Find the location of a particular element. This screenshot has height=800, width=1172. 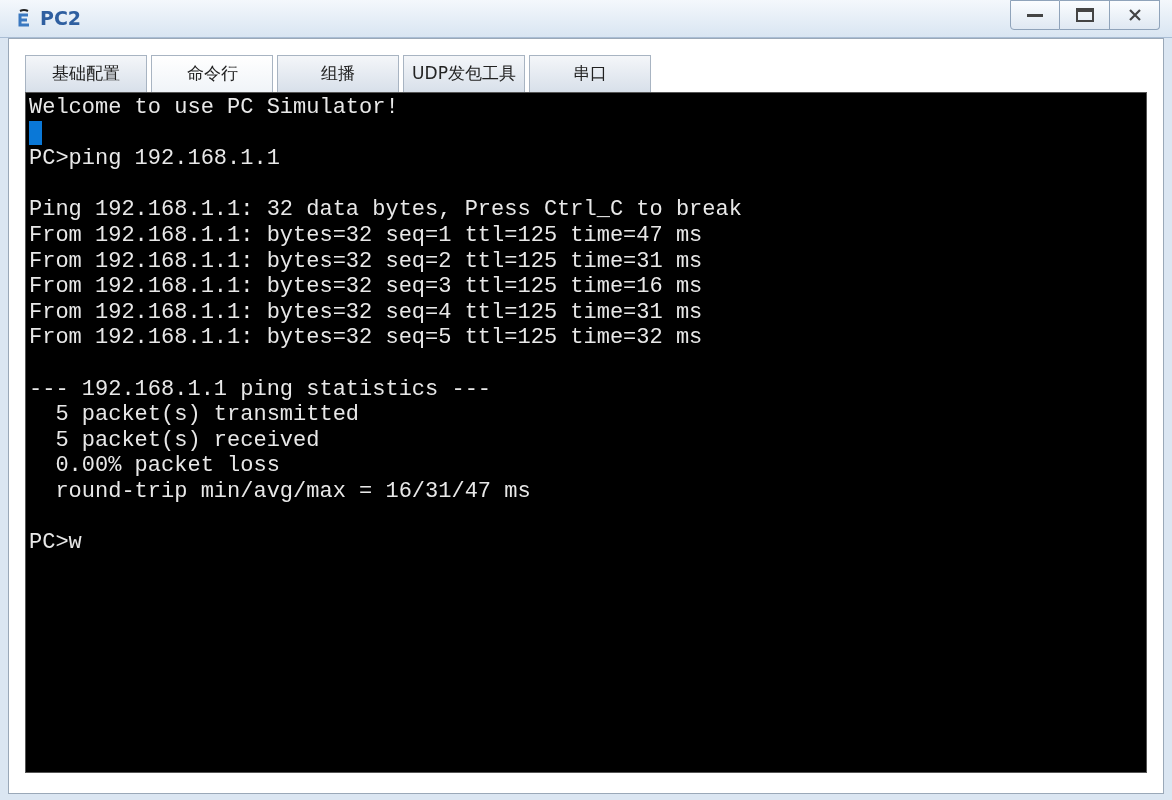

maximize-button is located at coordinates (1085, 15).